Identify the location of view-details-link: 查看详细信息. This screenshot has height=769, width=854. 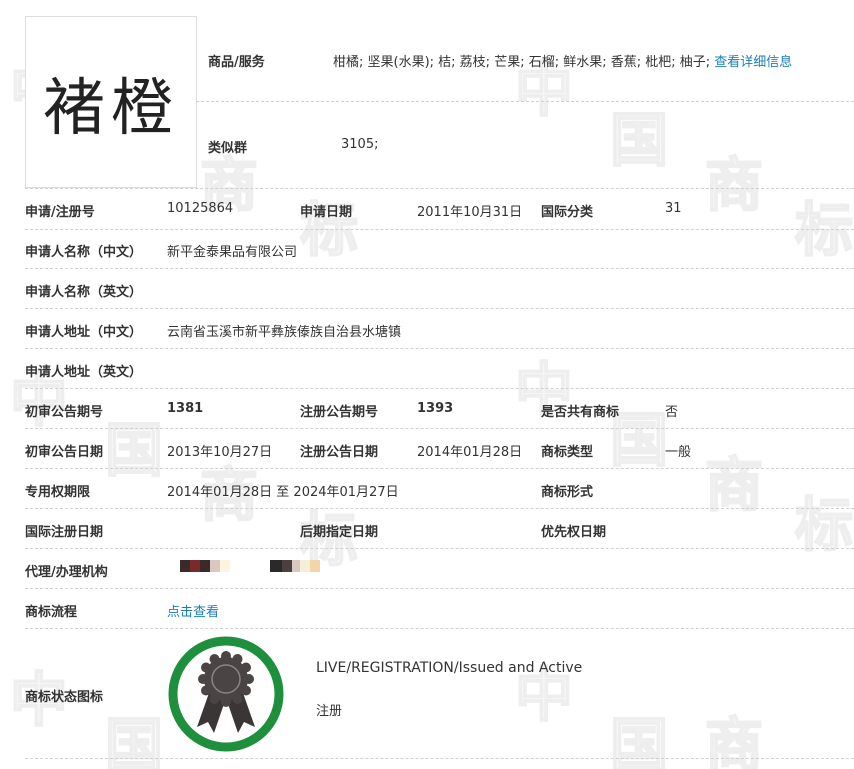
(753, 62).